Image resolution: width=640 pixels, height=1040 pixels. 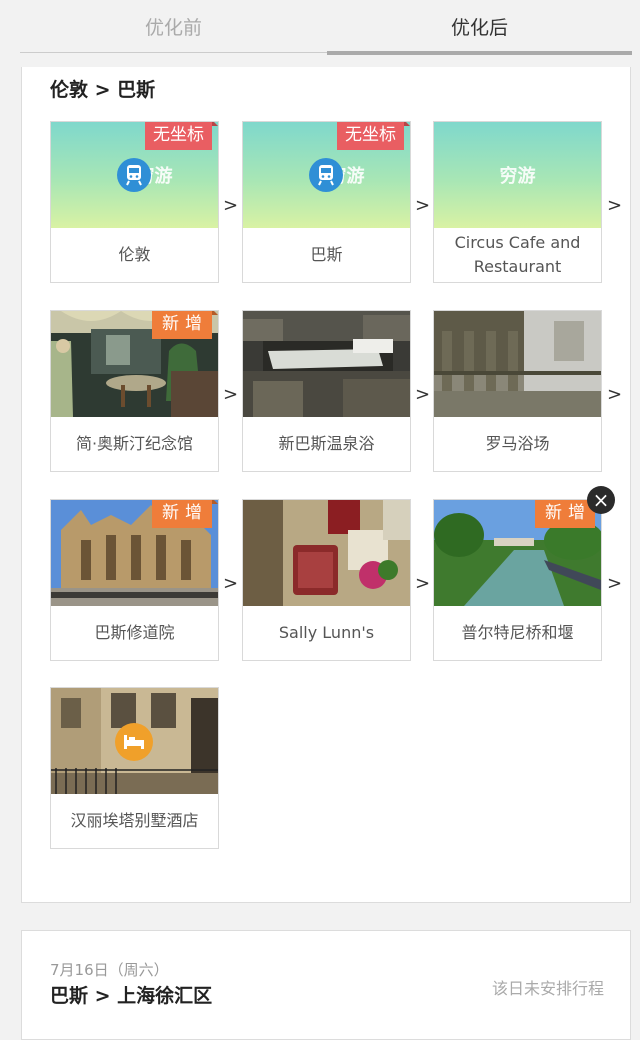 What do you see at coordinates (601, 500) in the screenshot?
I see `close-icon: ×` at bounding box center [601, 500].